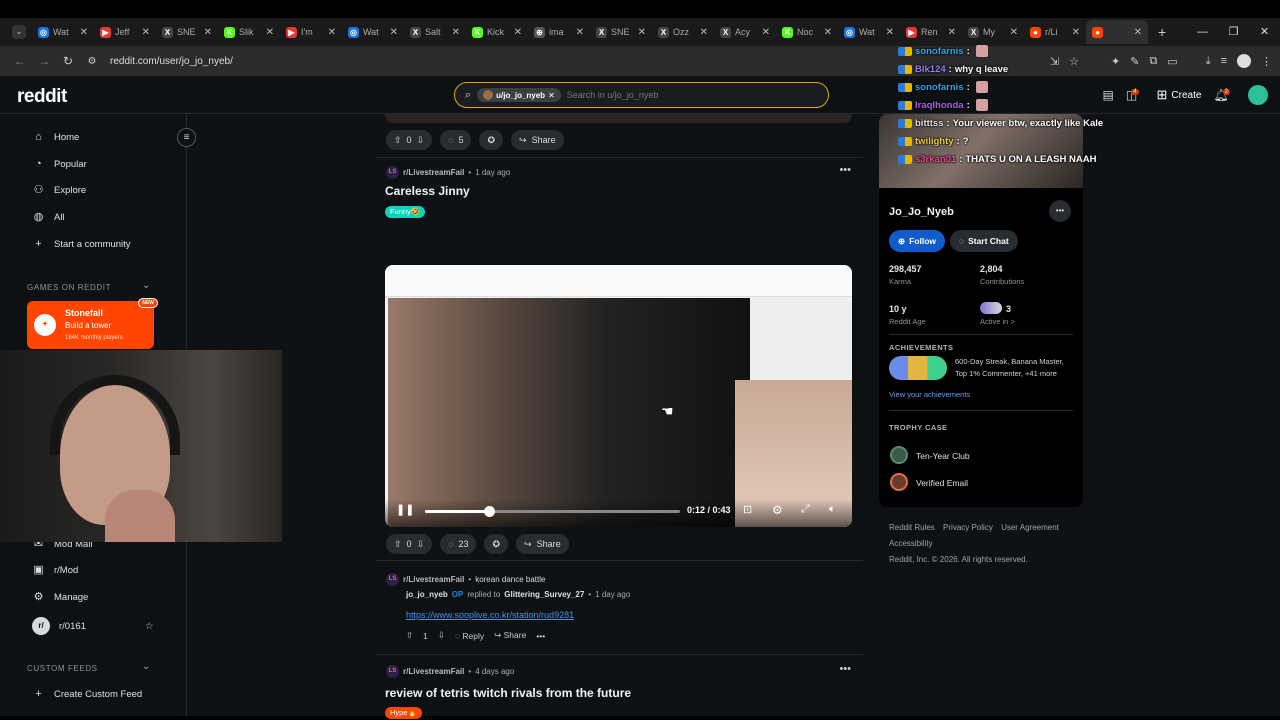  What do you see at coordinates (1202, 32) in the screenshot?
I see `minimize-button: —` at bounding box center [1202, 32].